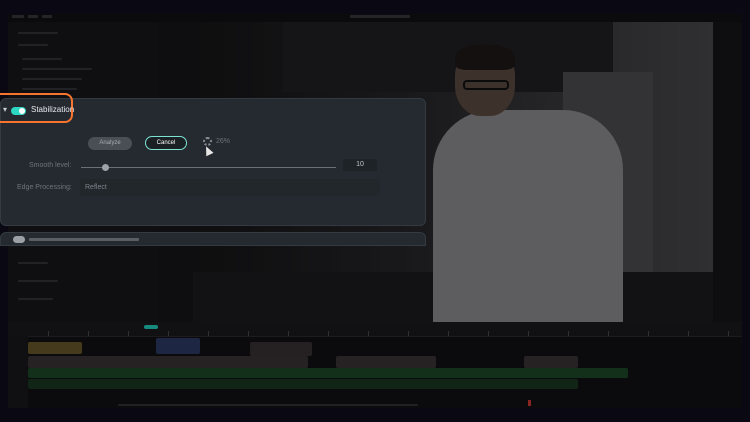 This screenshot has height=422, width=750. I want to click on toggle-knob, so click(22, 111).